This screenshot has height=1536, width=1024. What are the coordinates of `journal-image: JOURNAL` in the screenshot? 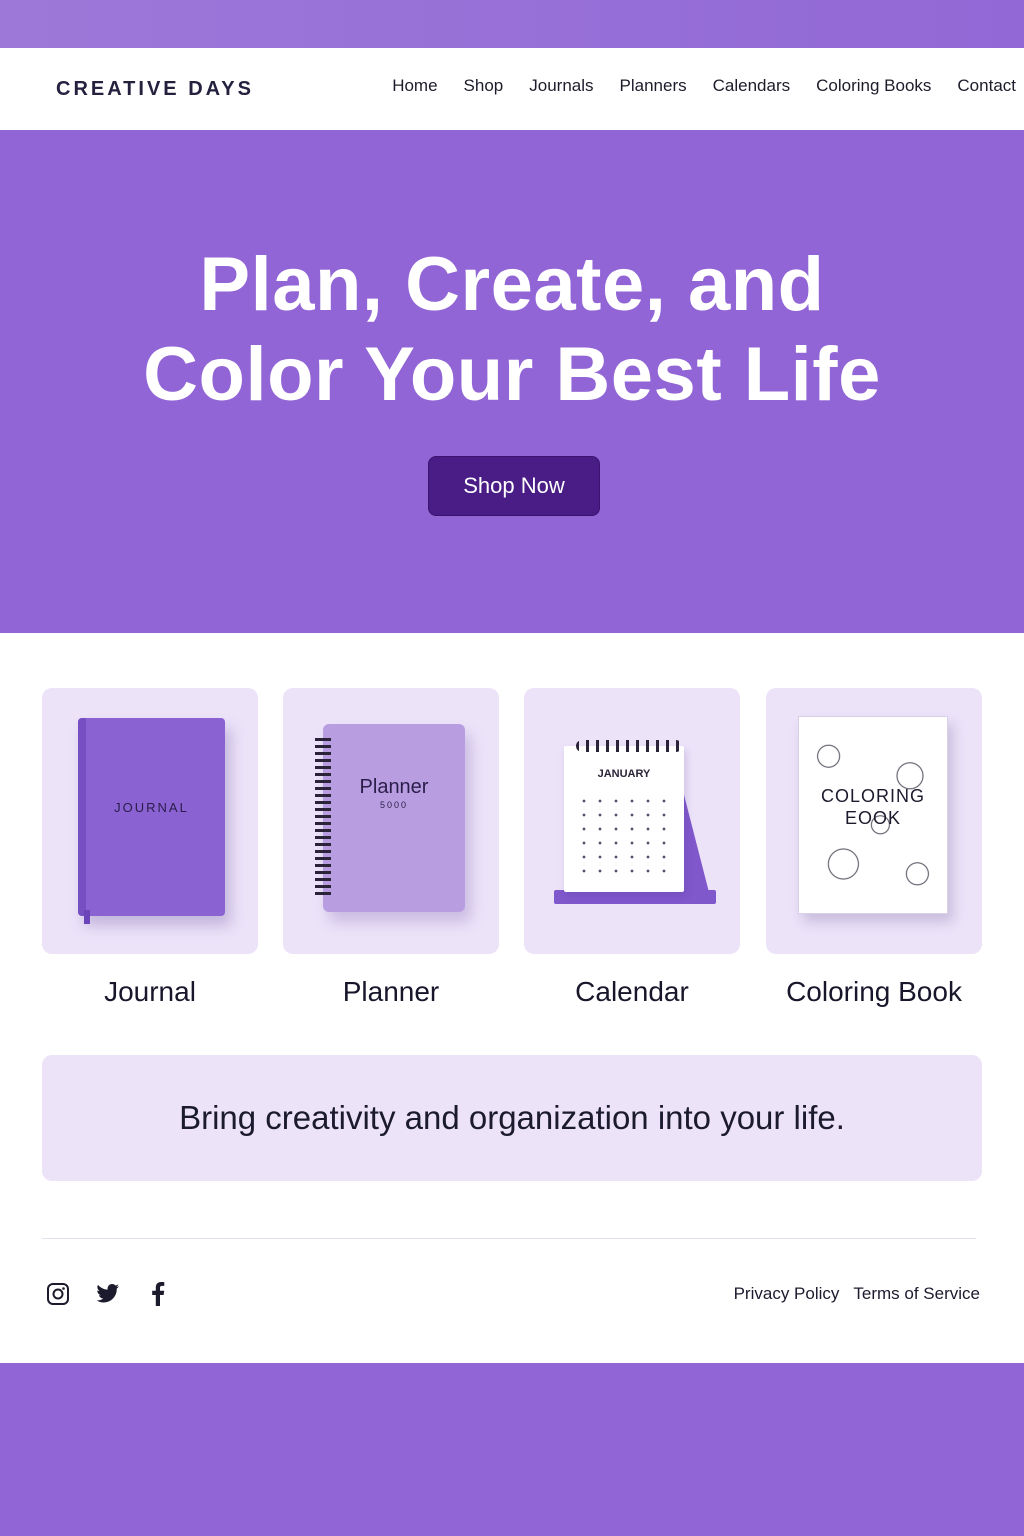 It's located at (150, 821).